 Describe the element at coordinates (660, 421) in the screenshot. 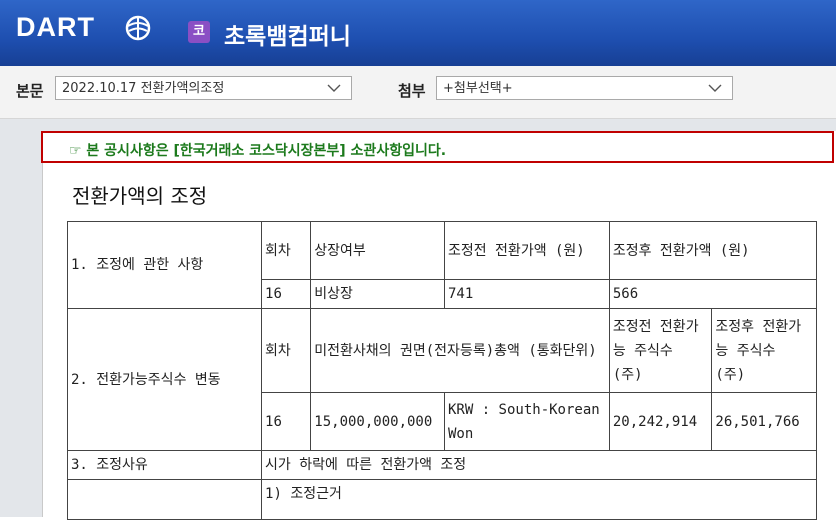

I see `s2-before: 20,242,914` at that location.